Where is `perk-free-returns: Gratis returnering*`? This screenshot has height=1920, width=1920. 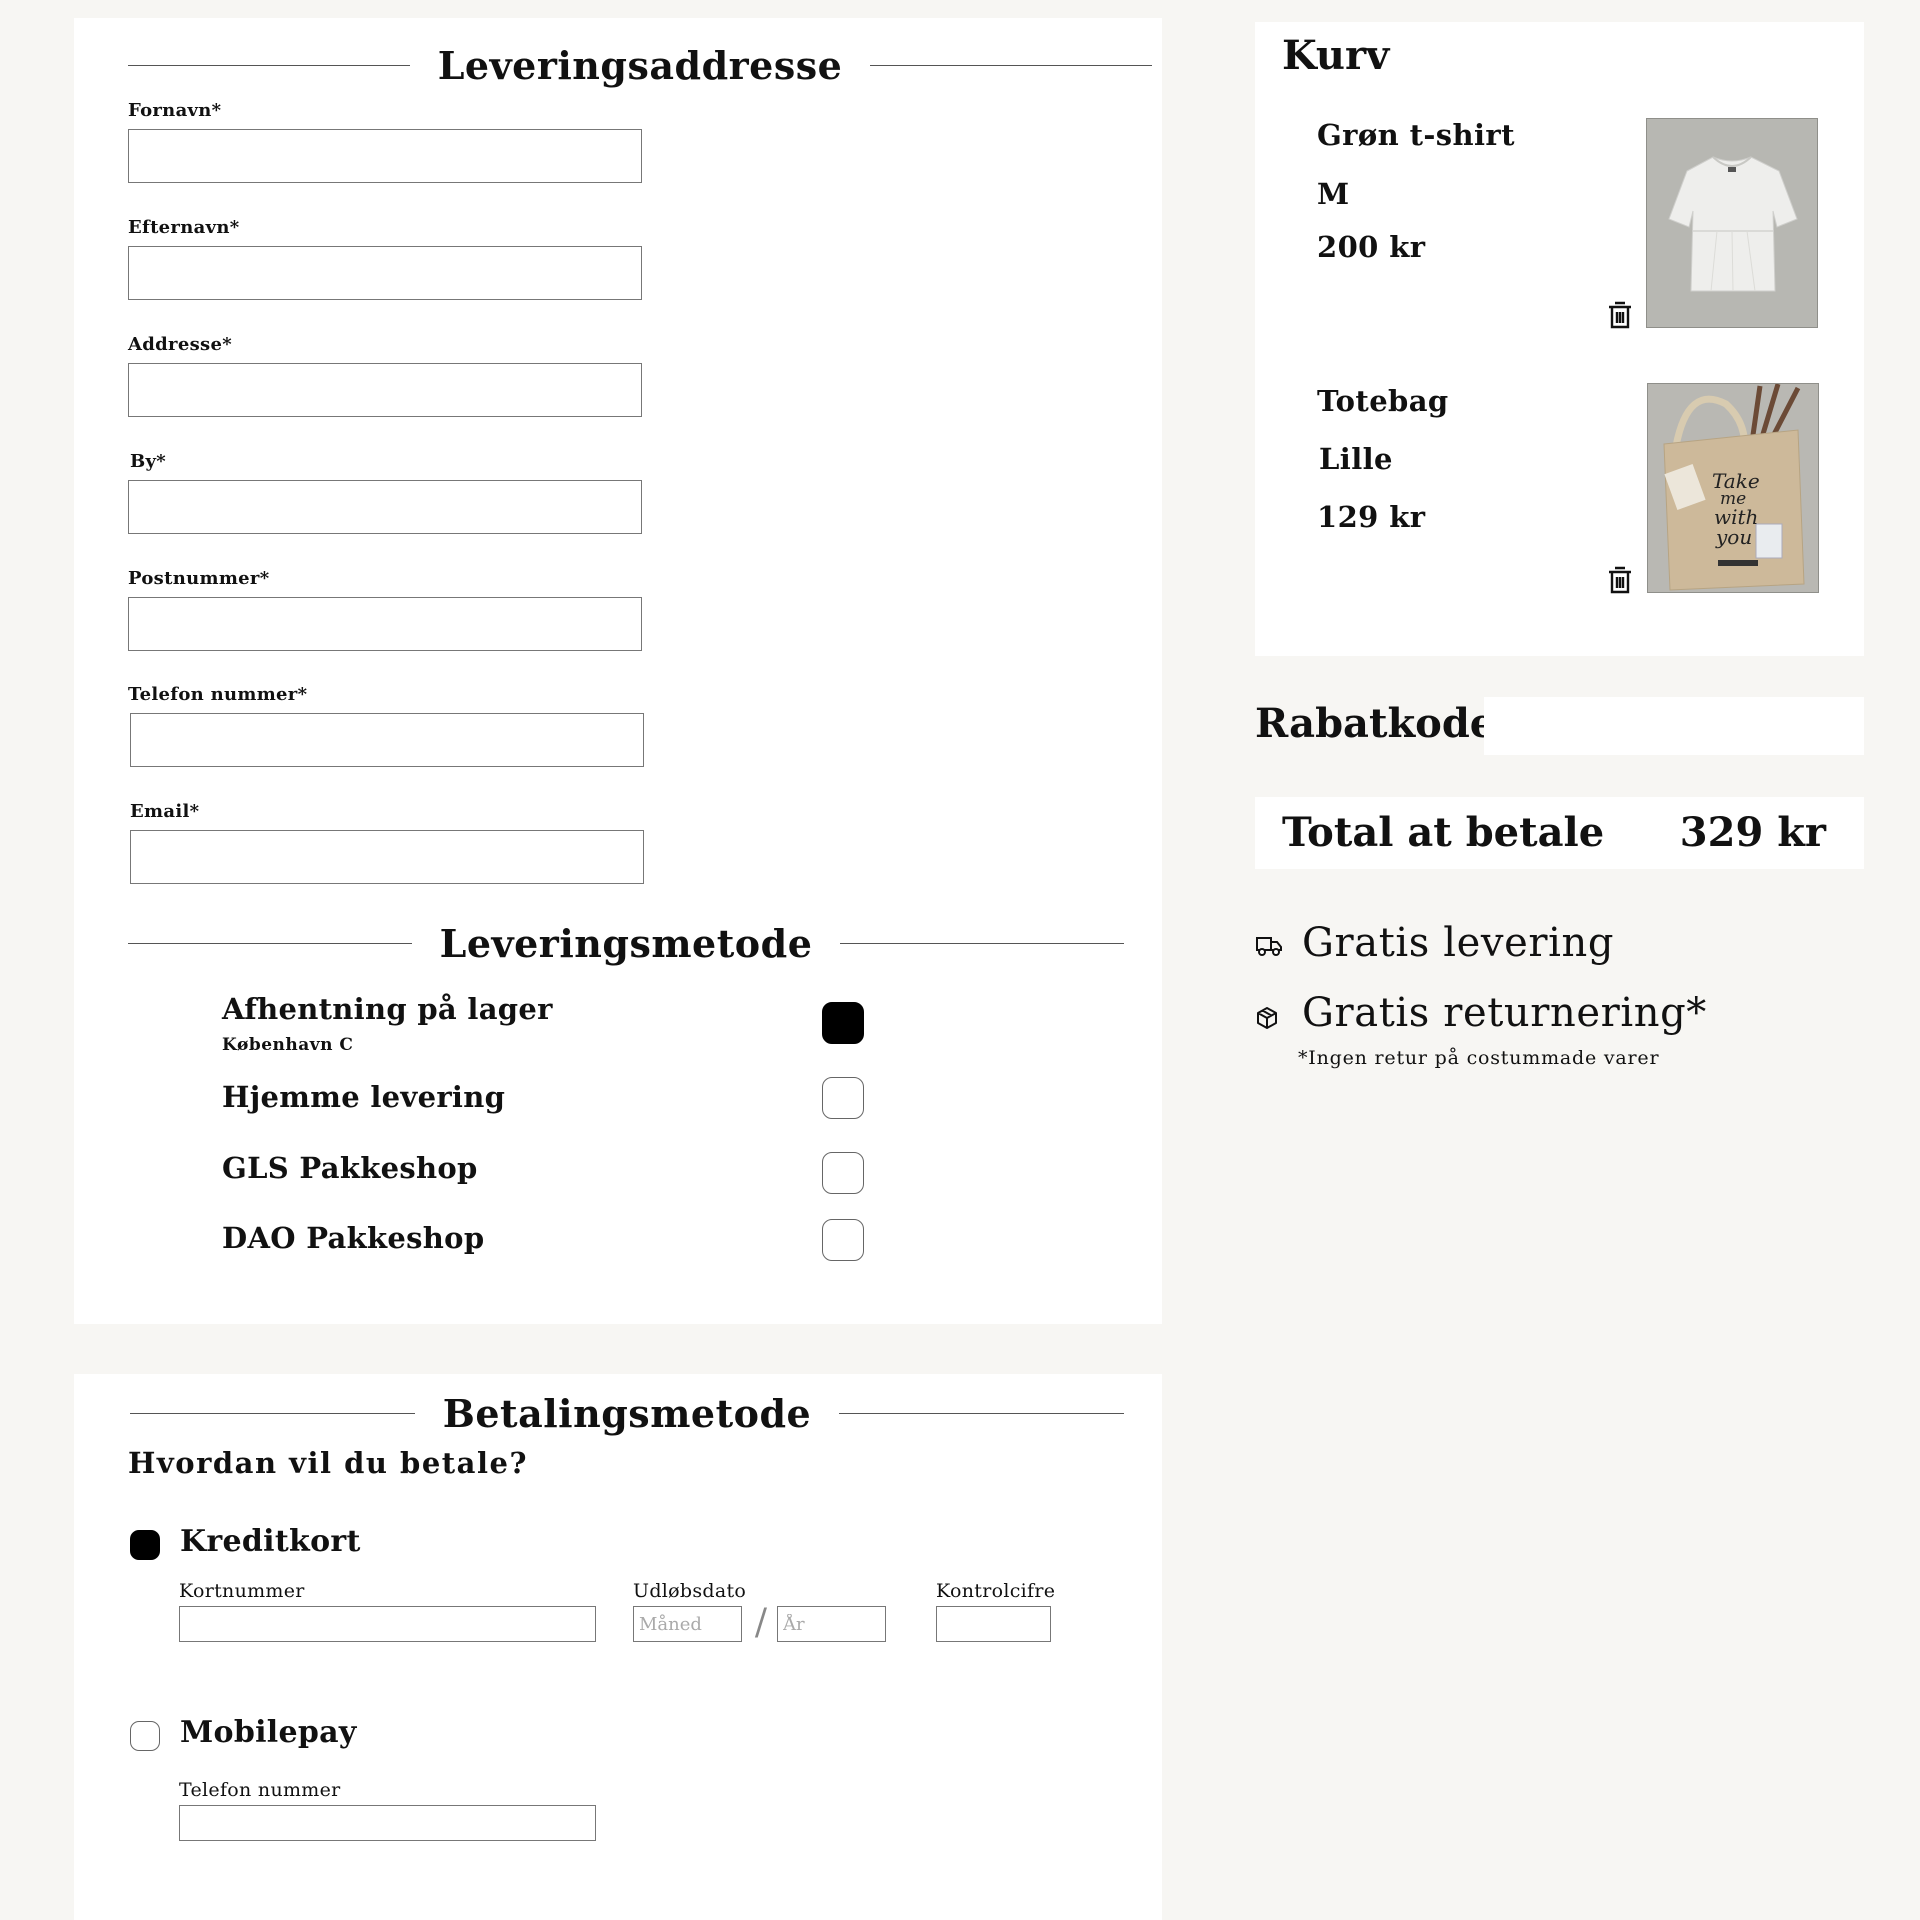 perk-free-returns: Gratis returnering* is located at coordinates (1504, 1013).